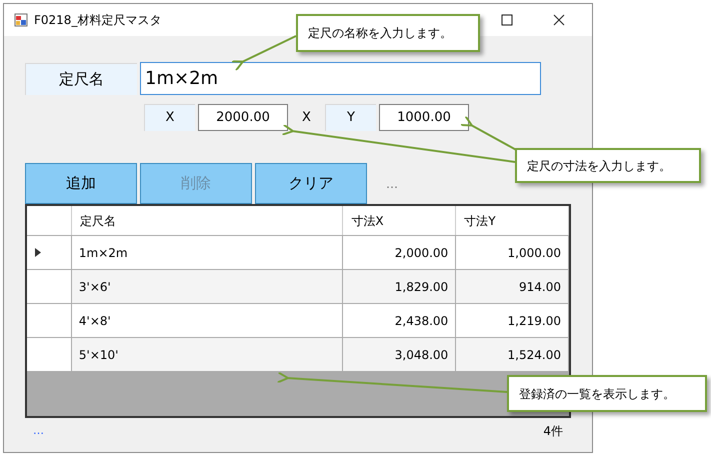  Describe the element at coordinates (208, 220) in the screenshot. I see `column-header: 定尺名` at that location.